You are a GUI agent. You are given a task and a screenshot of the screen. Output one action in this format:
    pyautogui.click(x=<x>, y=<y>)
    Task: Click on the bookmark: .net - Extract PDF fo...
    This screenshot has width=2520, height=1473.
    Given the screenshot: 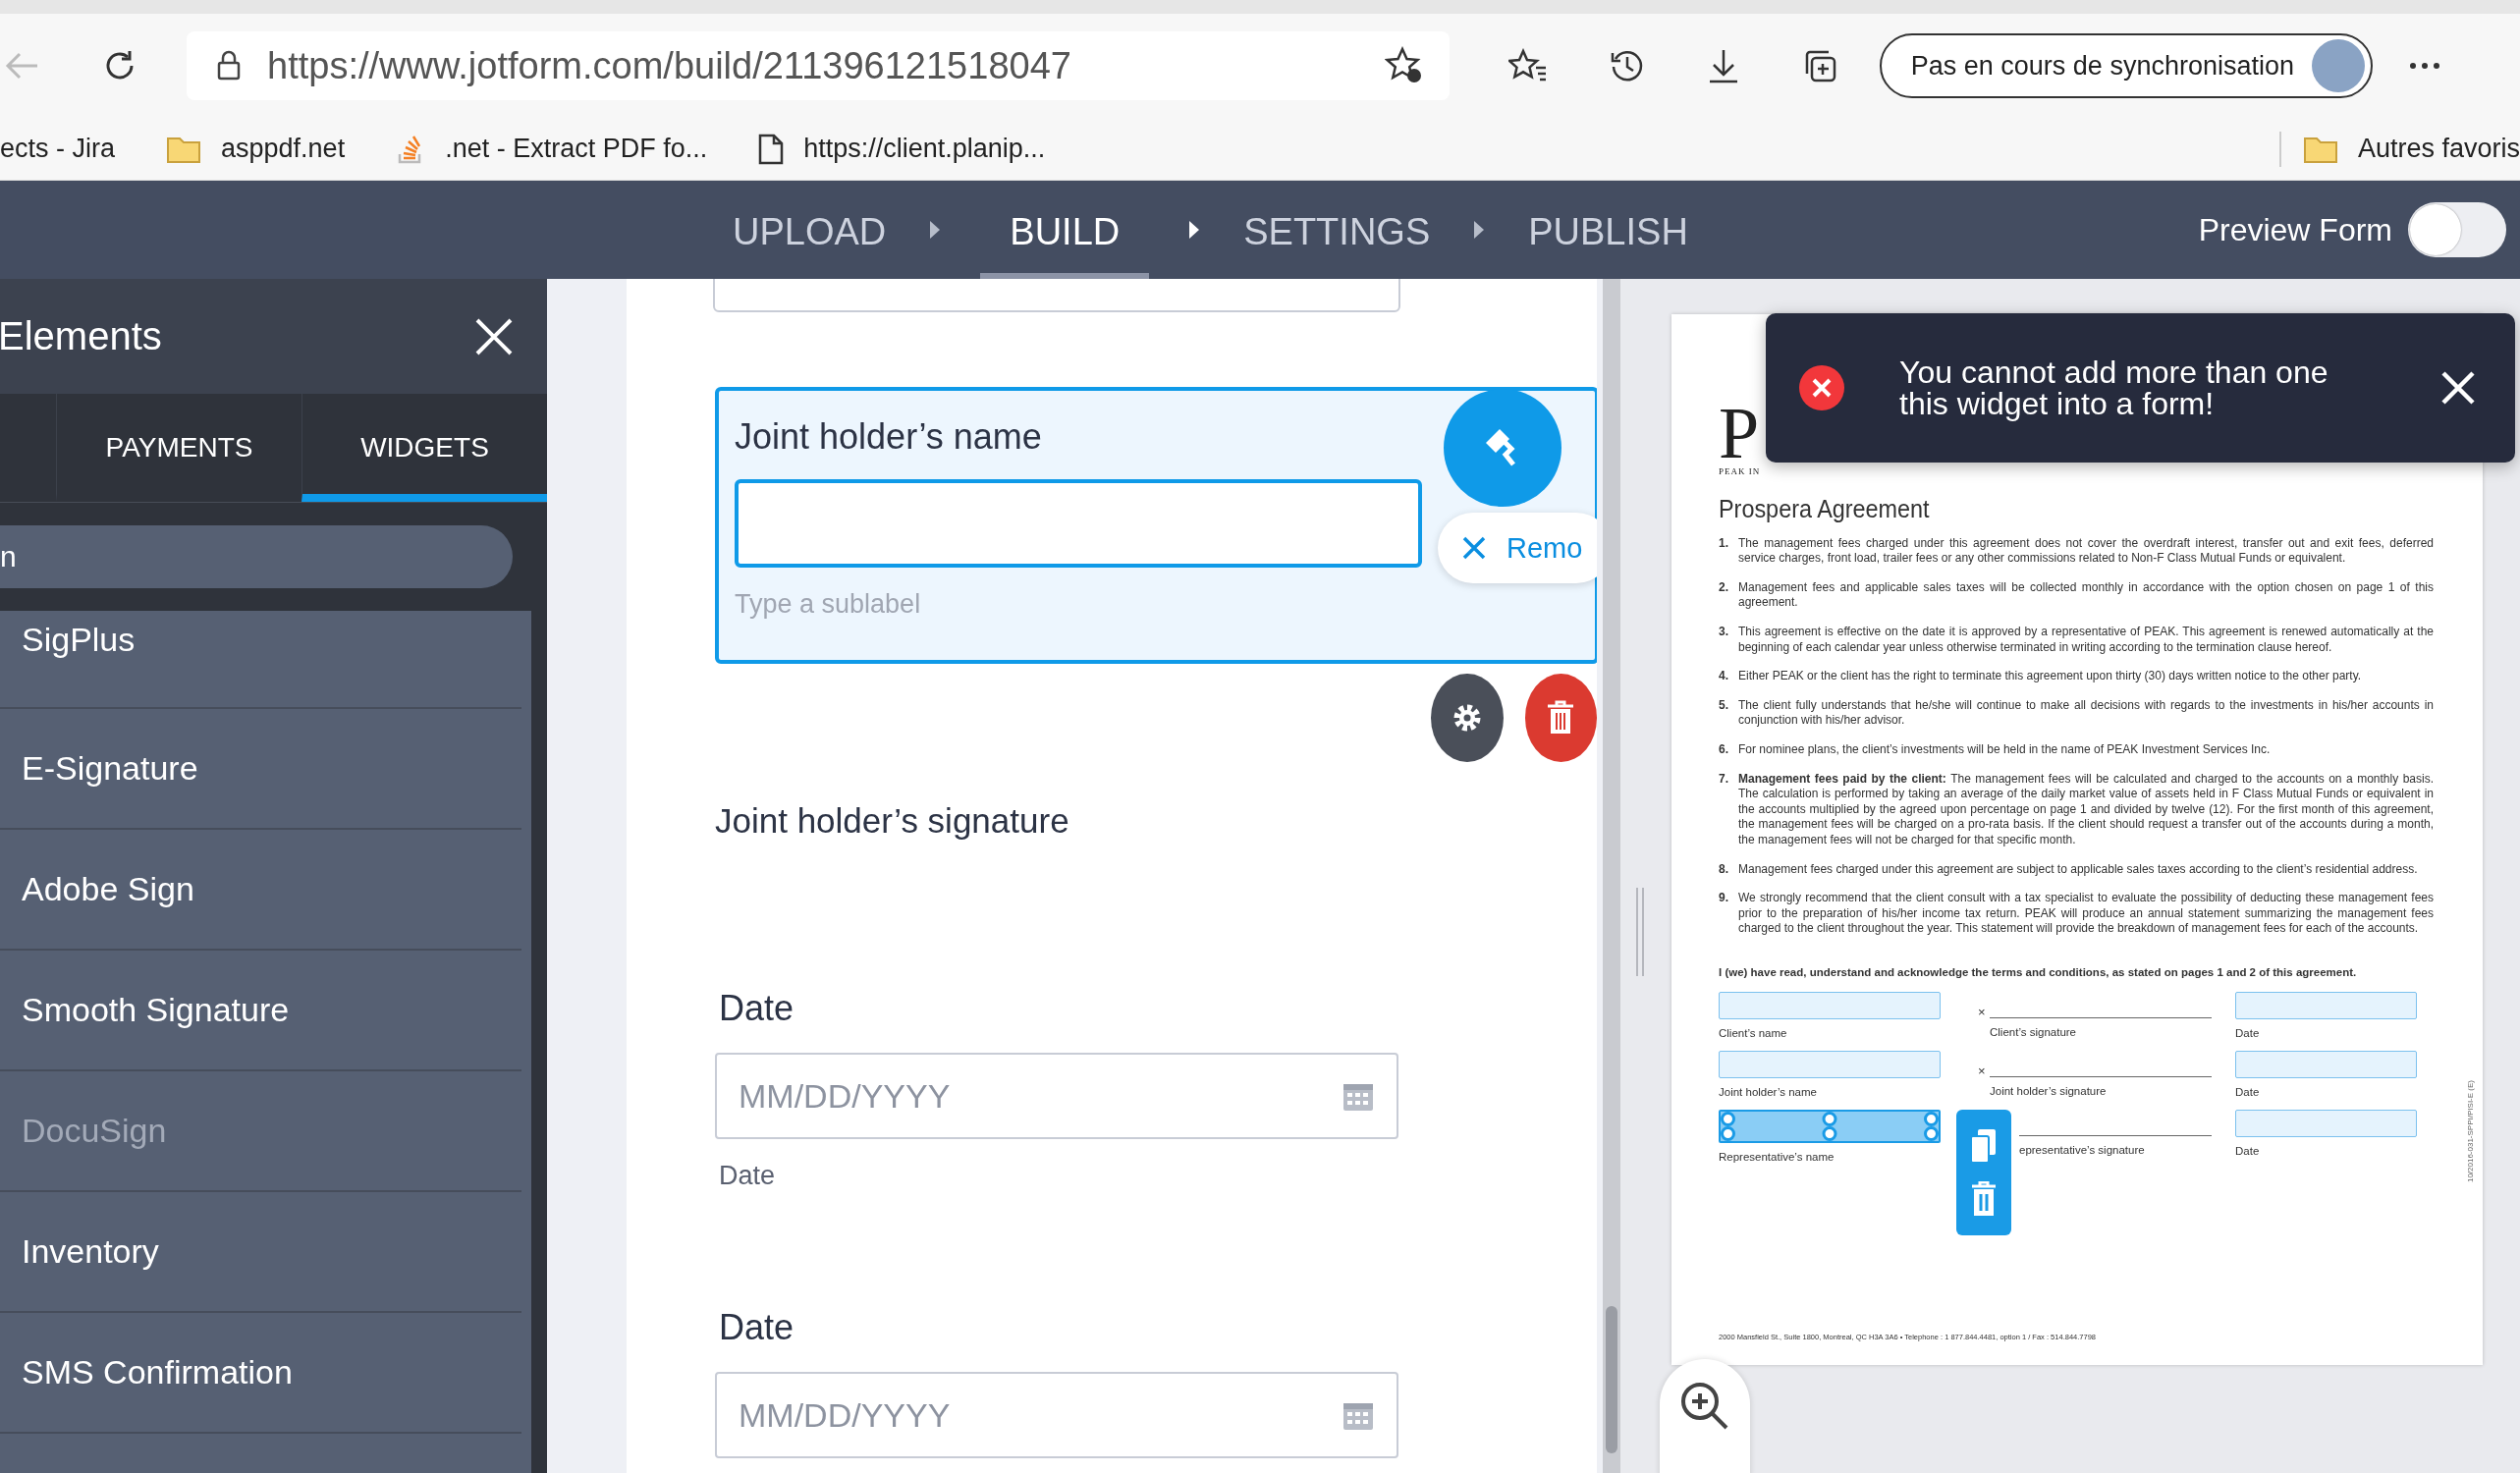 What is the action you would take?
    pyautogui.click(x=552, y=149)
    